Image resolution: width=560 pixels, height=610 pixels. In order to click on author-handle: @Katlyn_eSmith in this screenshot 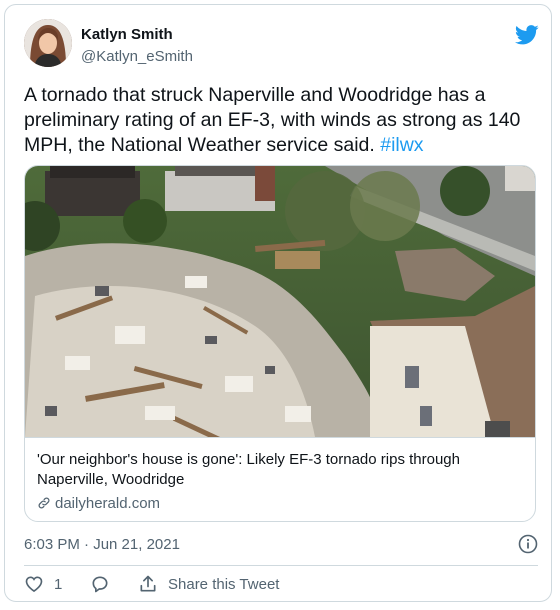, I will do `click(137, 56)`.